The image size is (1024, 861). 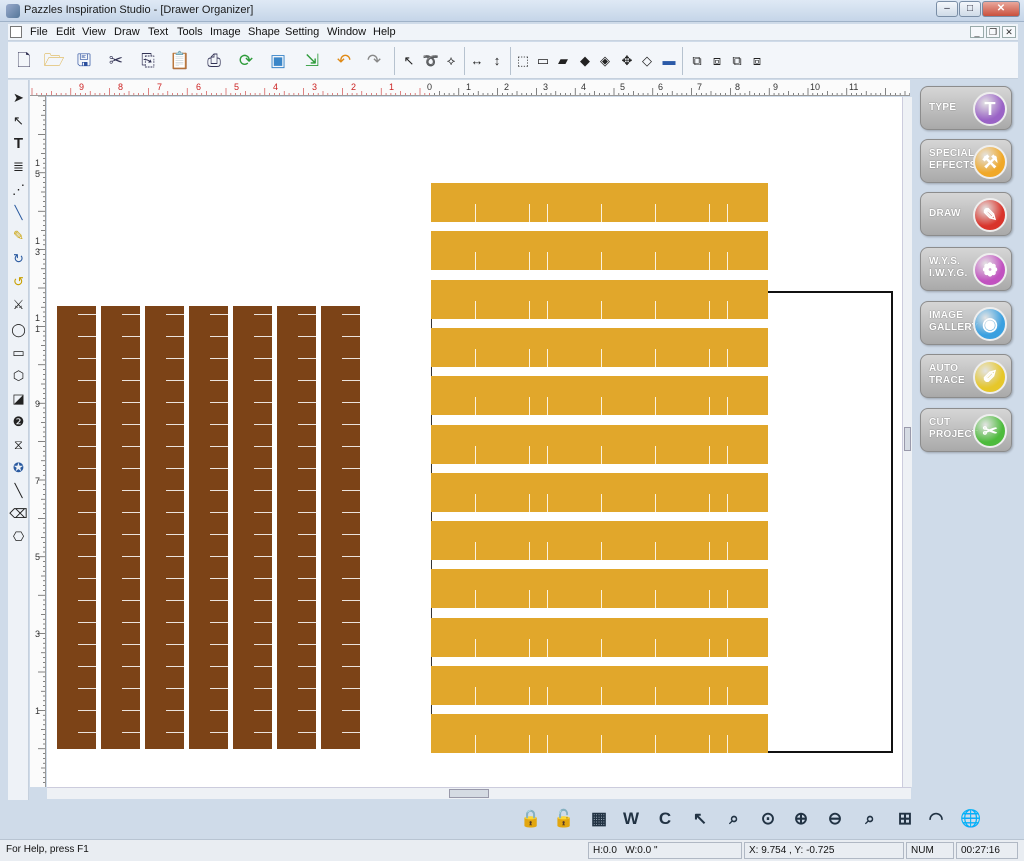 What do you see at coordinates (697, 61) in the screenshot?
I see `group-icon: ⧉` at bounding box center [697, 61].